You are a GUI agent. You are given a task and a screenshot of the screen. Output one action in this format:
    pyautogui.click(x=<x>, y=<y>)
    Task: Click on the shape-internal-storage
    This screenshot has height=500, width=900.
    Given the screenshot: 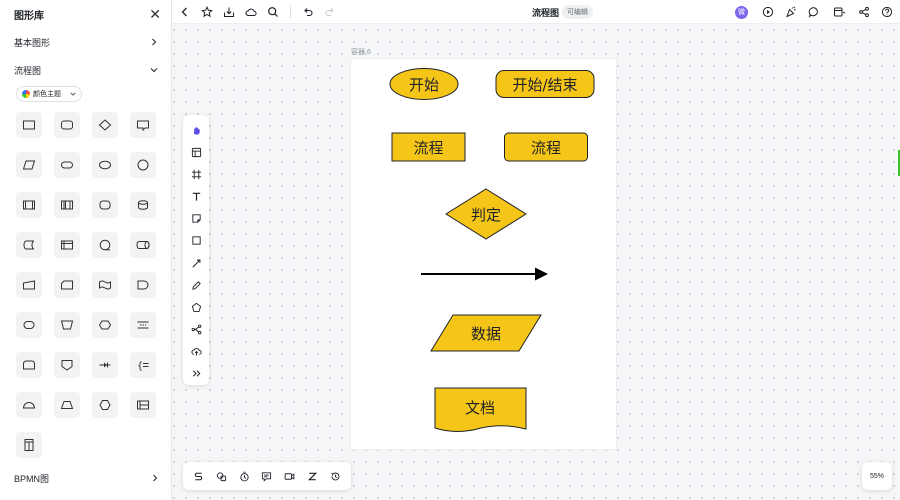 What is the action you would take?
    pyautogui.click(x=67, y=245)
    